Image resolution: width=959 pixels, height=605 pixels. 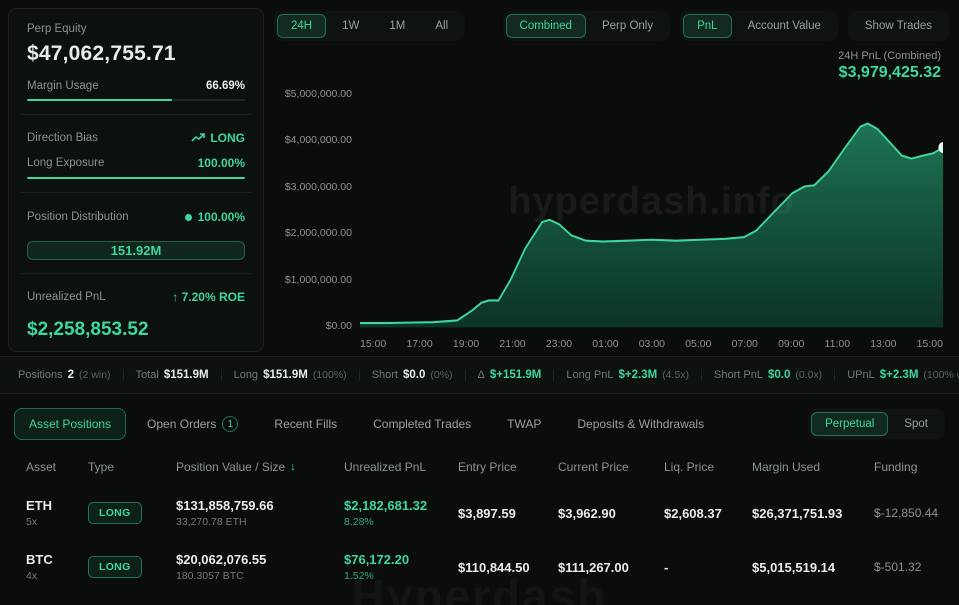 I want to click on col-header-asset: Asset, so click(x=57, y=467).